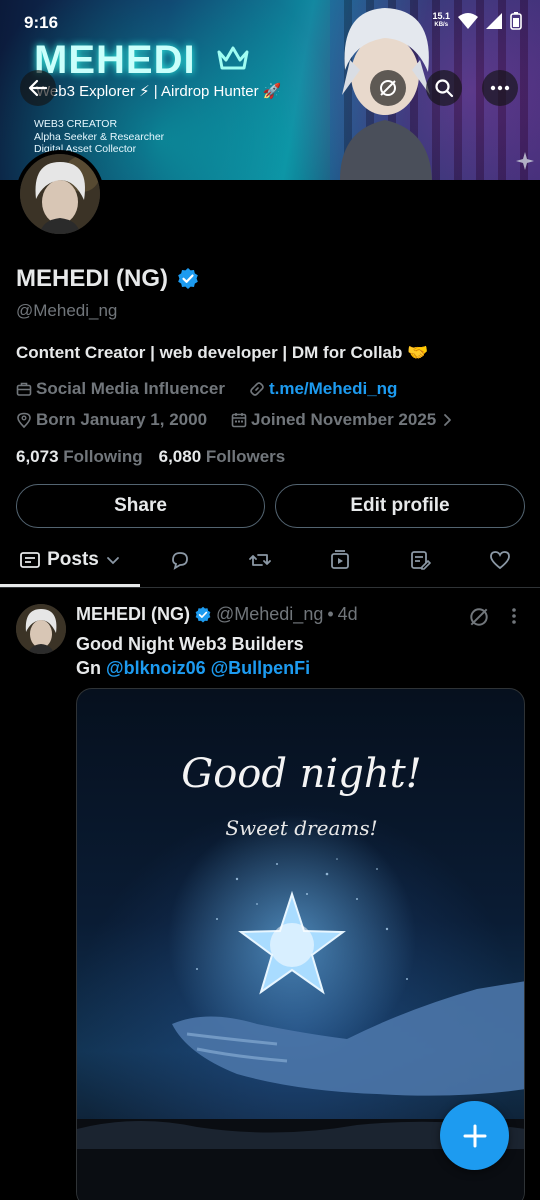 This screenshot has width=540, height=1200. I want to click on more-horizontal-icon, so click(500, 88).